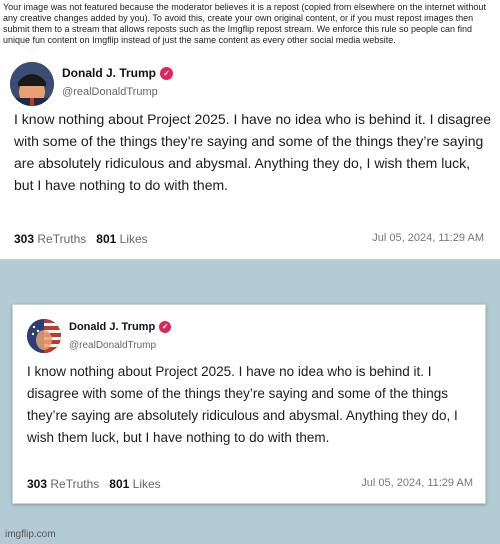  Describe the element at coordinates (30, 534) in the screenshot. I see `imgflip-watermark: imgflip.com` at that location.